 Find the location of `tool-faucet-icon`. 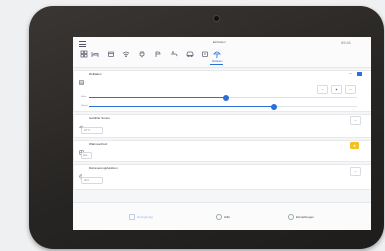

tool-faucet-icon is located at coordinates (174, 54).